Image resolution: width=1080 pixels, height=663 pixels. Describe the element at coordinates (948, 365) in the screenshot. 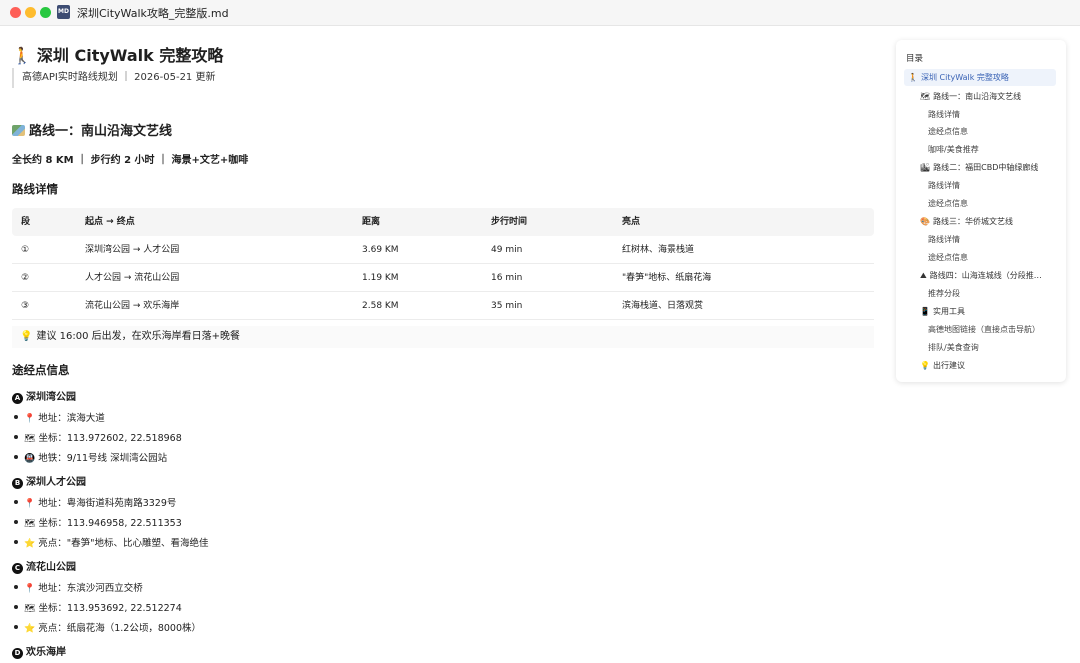

I see `toc-item-label: 出行建议` at that location.